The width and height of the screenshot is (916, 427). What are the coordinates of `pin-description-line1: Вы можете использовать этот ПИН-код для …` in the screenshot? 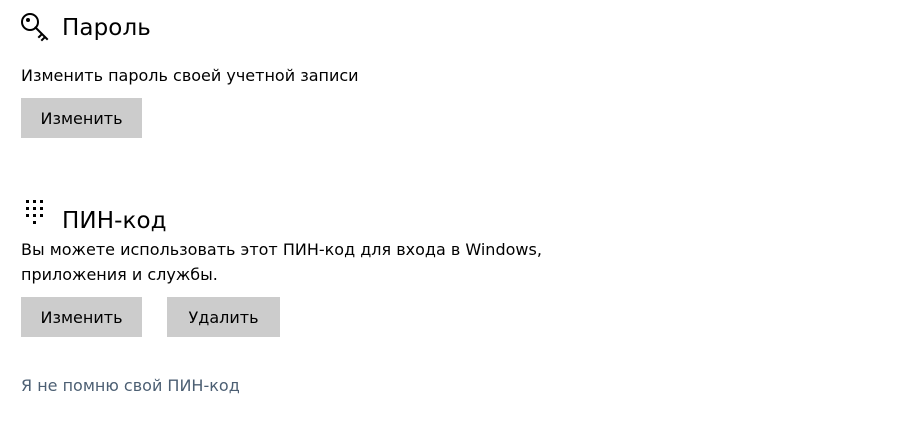 It's located at (281, 249).